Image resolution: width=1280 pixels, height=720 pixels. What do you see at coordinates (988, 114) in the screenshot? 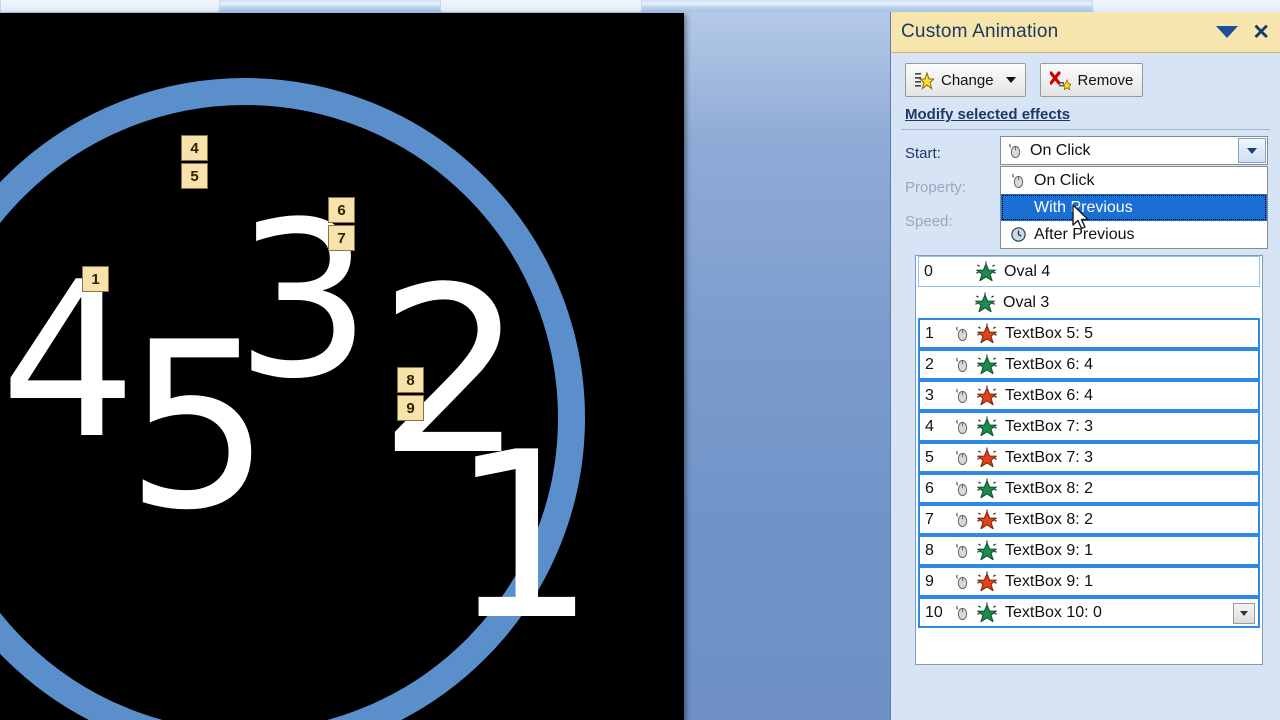
I see `modify-selected-effects-header: Modify selected effects` at bounding box center [988, 114].